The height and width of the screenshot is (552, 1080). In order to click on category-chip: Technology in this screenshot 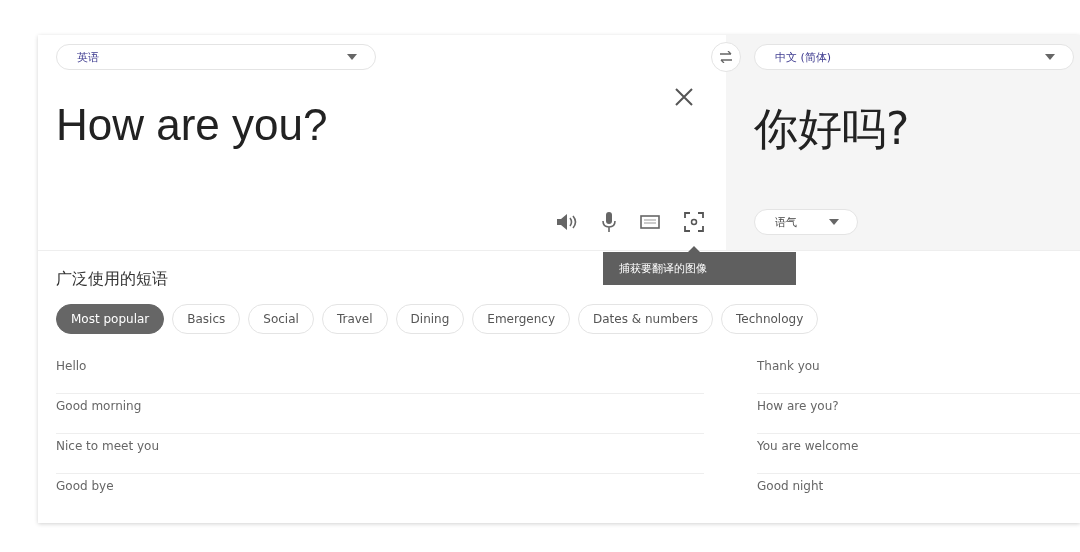, I will do `click(770, 319)`.